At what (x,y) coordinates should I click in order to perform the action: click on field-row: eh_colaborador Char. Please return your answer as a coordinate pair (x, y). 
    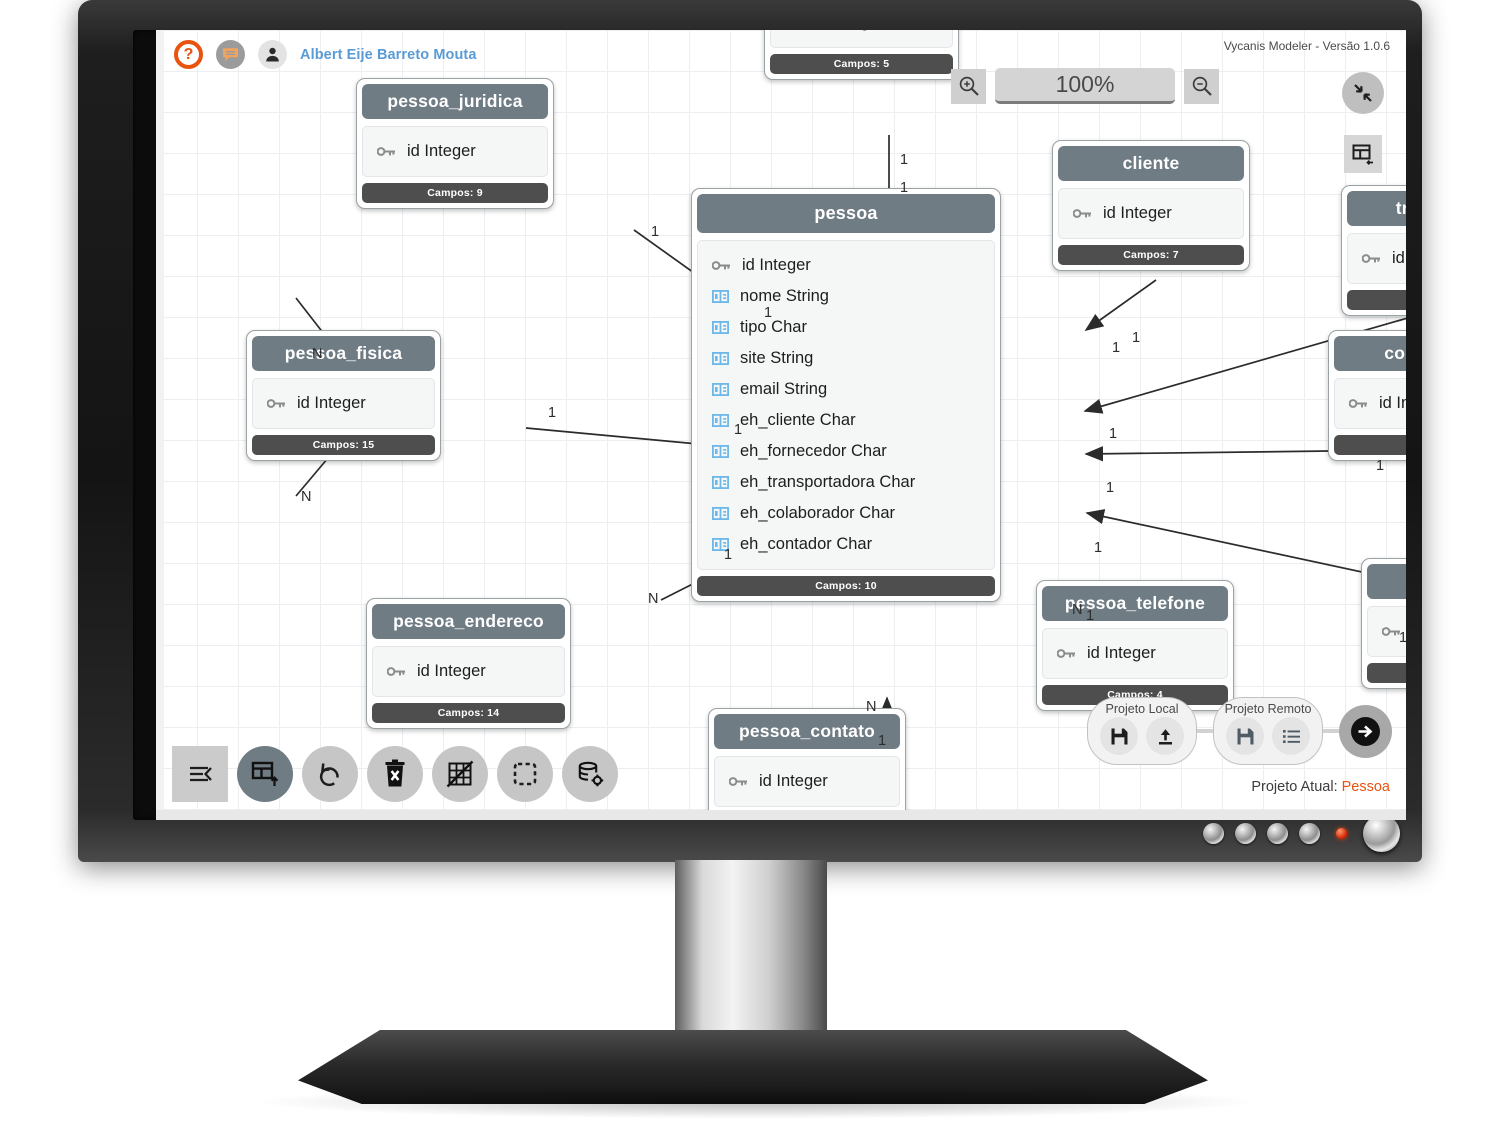
    Looking at the image, I should click on (846, 513).